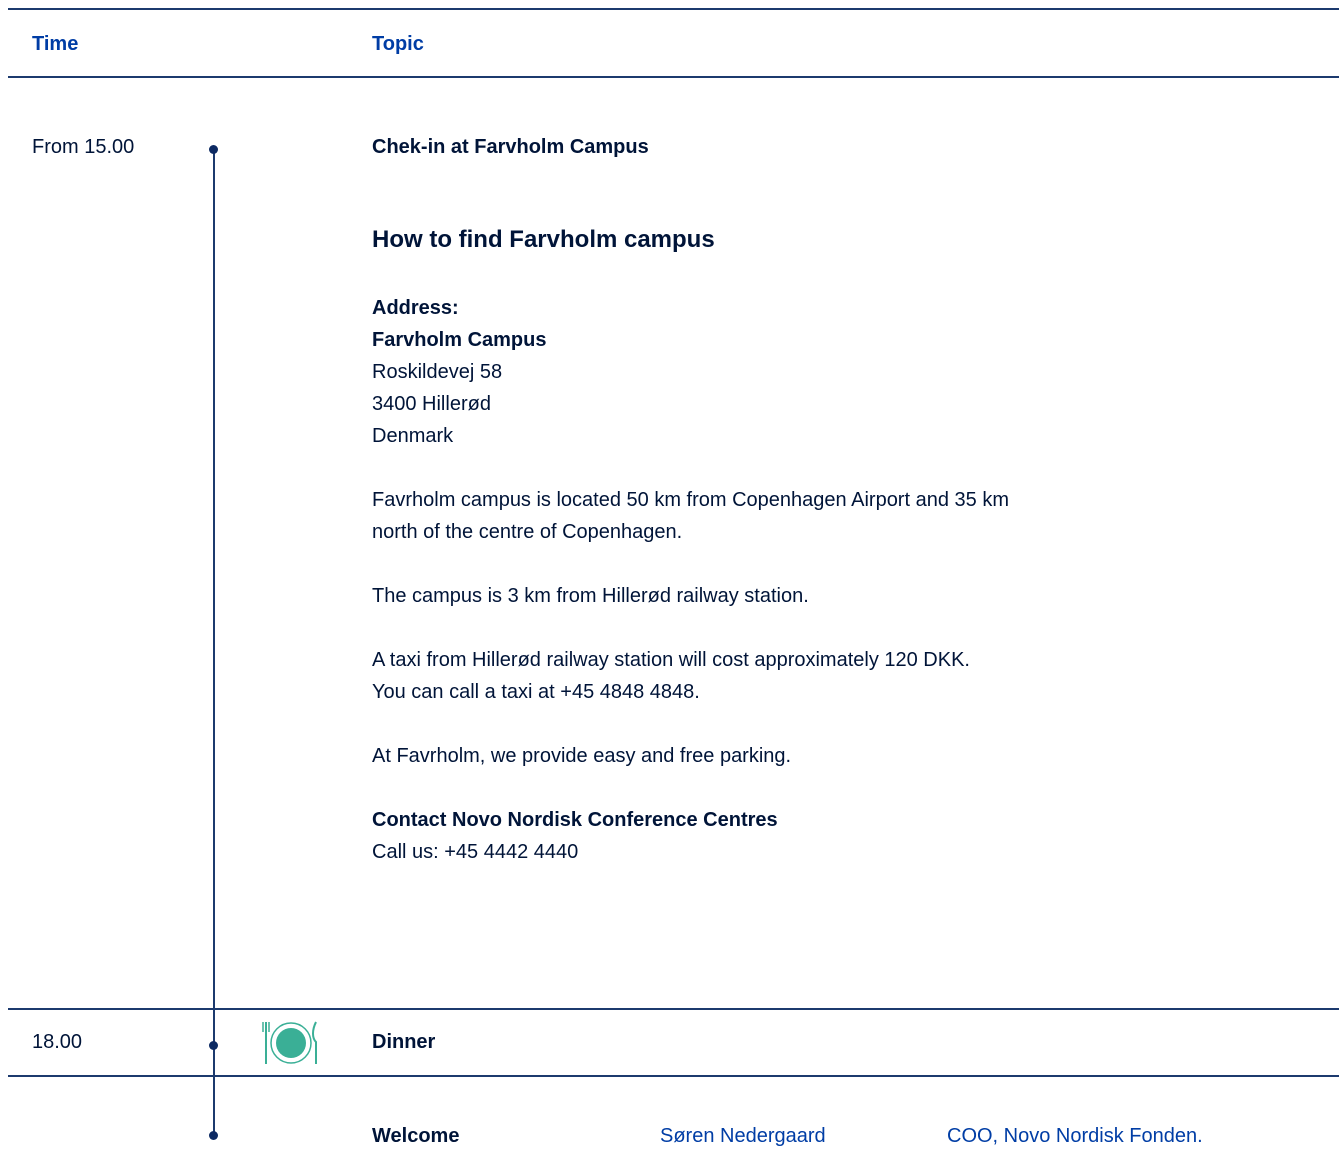  Describe the element at coordinates (83, 147) in the screenshot. I see `checkin-time: From 15.00` at that location.